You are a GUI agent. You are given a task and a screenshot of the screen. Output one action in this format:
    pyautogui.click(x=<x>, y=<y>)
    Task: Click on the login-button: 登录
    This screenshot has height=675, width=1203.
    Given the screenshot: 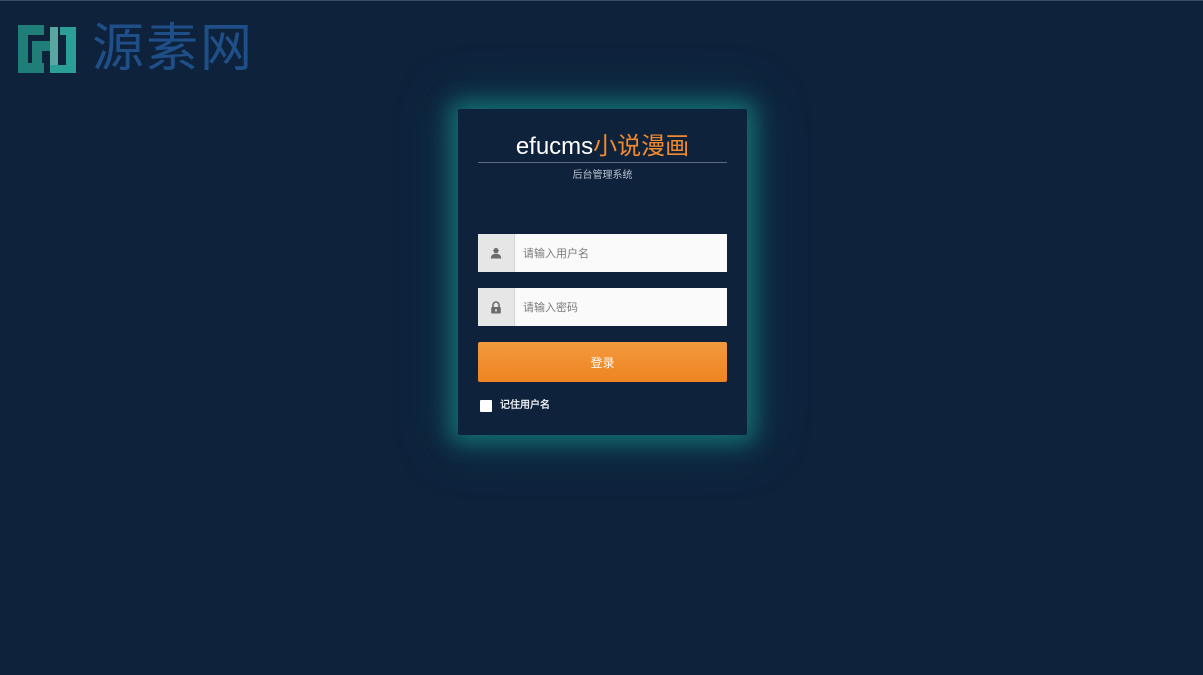 What is the action you would take?
    pyautogui.click(x=602, y=362)
    